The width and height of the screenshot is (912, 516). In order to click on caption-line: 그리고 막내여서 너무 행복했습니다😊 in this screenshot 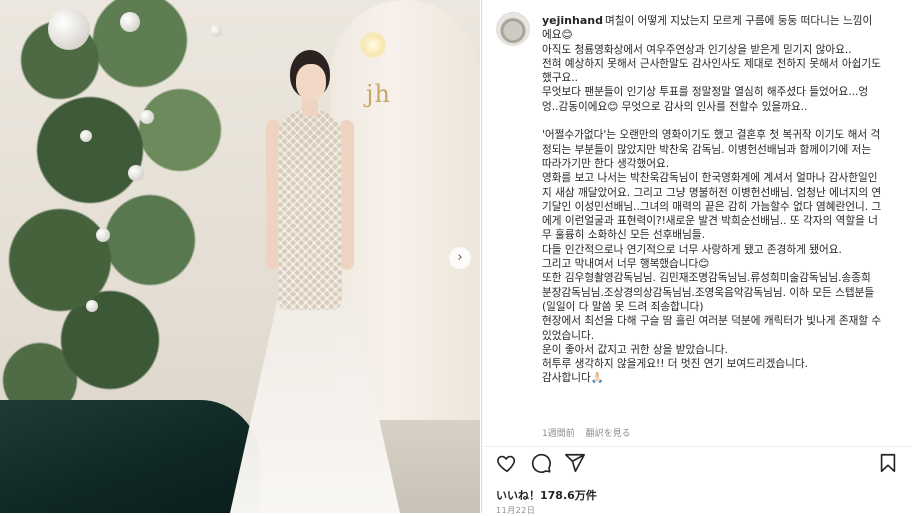, I will do `click(626, 264)`.